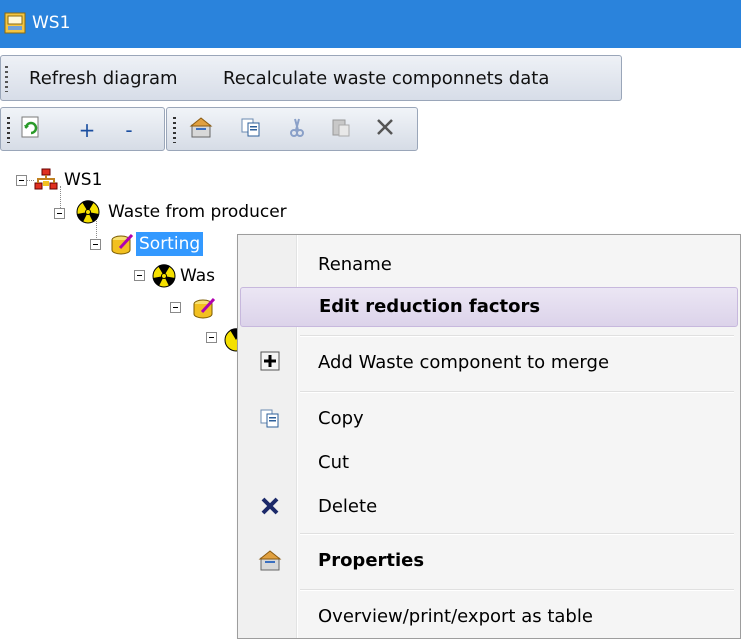  I want to click on paste-button, so click(341, 130).